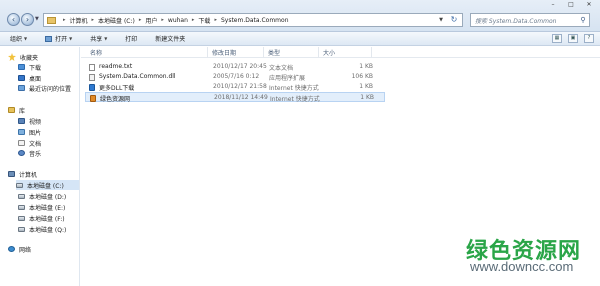 This screenshot has width=600, height=286. I want to click on nav-drive-e: 本地磁盘 (E:), so click(41, 207).